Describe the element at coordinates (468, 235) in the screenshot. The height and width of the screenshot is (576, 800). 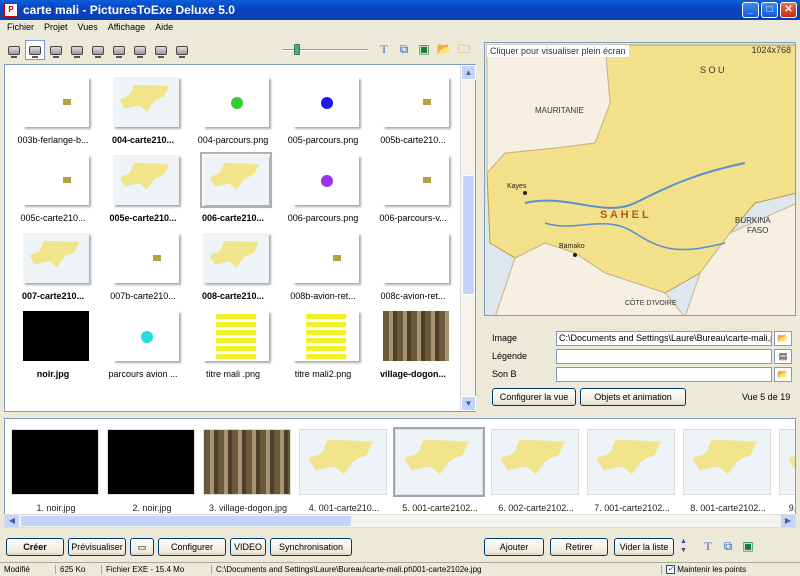
I see `scrollbar-thumb` at that location.